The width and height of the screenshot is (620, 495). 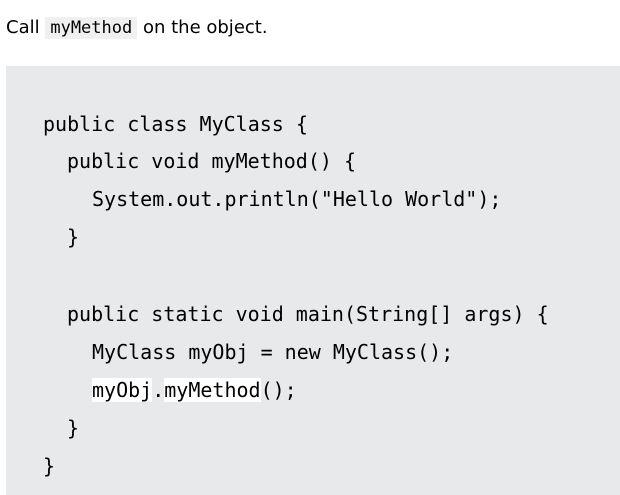 I want to click on code-line-class-declaration: public class MyClass {, so click(x=175, y=124).